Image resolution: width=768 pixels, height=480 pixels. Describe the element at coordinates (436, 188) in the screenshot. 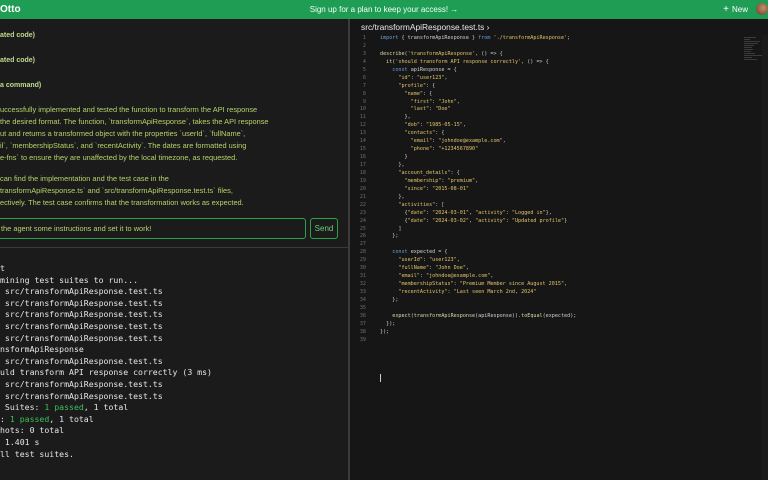

I see `code-line: "since": "2015-08-01"` at that location.